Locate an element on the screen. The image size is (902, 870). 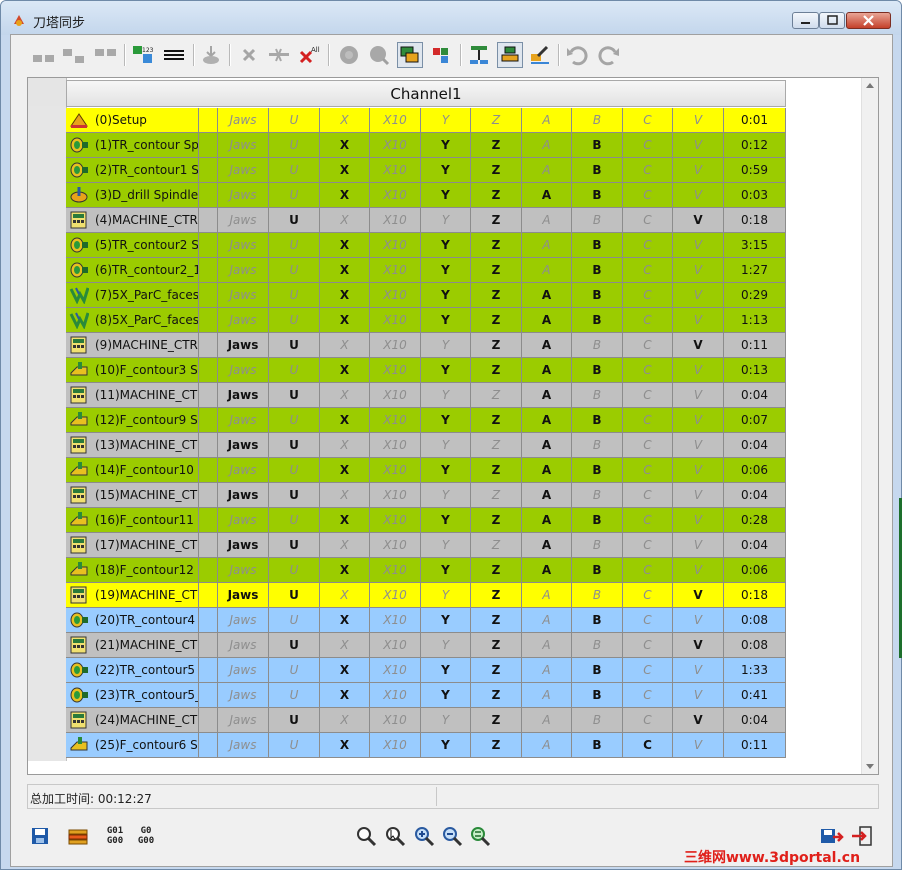
operation-name-cell: (21)MACHINE_CT is located at coordinates (132, 645).